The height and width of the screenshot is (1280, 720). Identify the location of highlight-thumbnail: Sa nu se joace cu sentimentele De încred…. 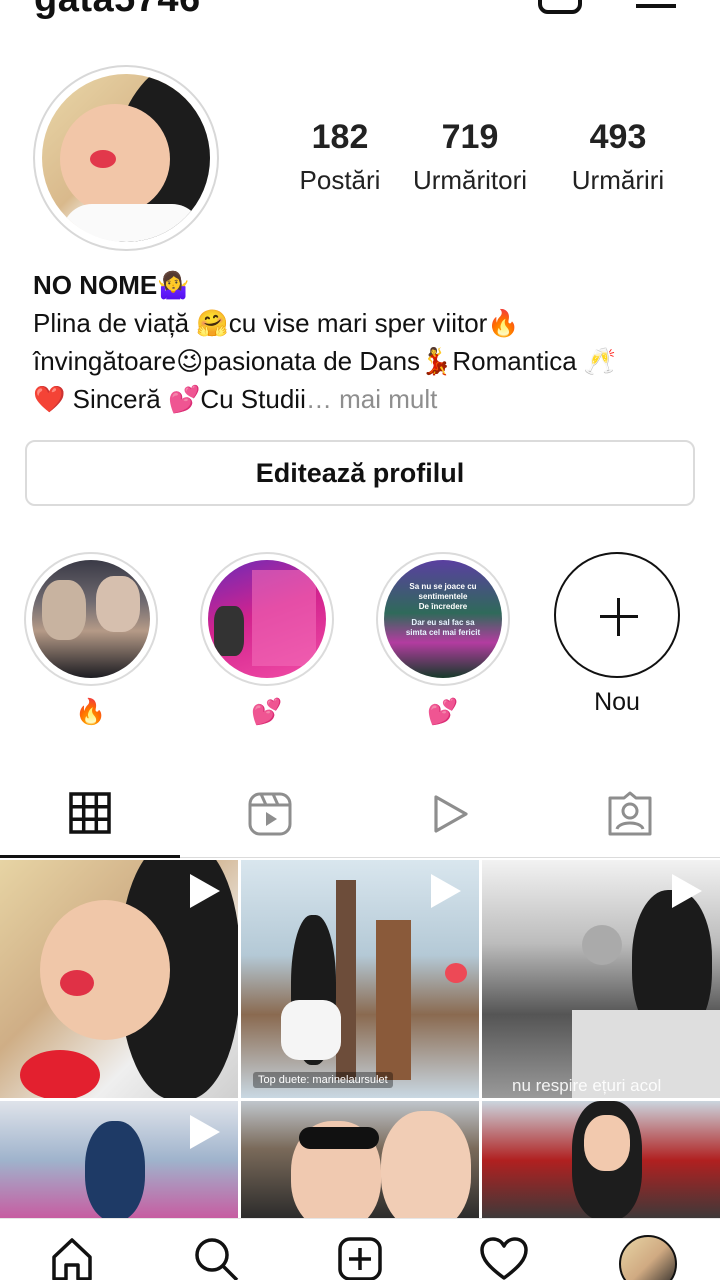
(443, 619).